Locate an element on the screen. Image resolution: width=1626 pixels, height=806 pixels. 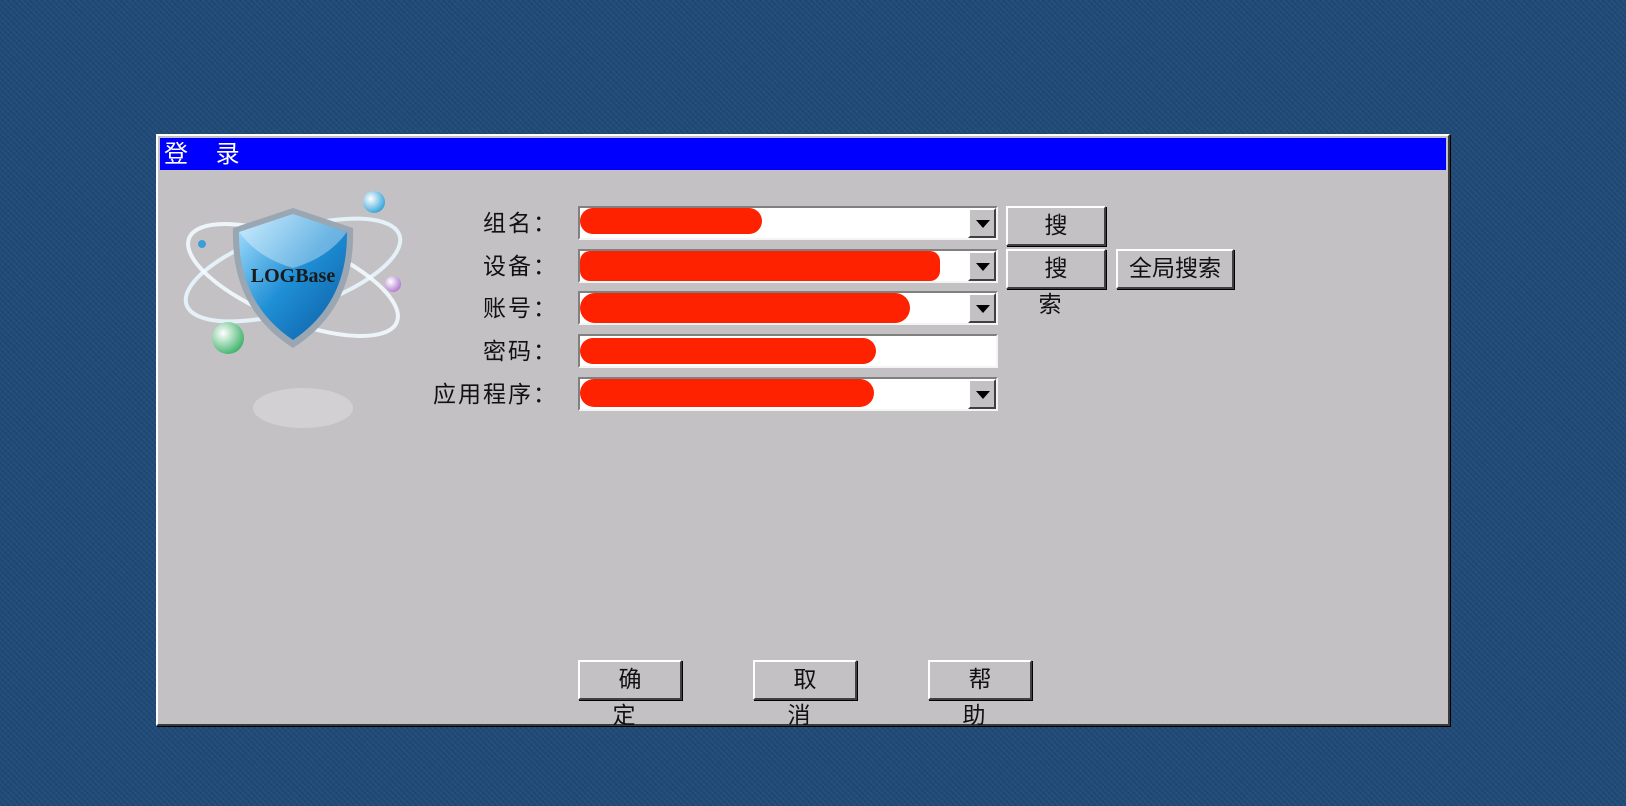
logo-text: LOGBase is located at coordinates (293, 276).